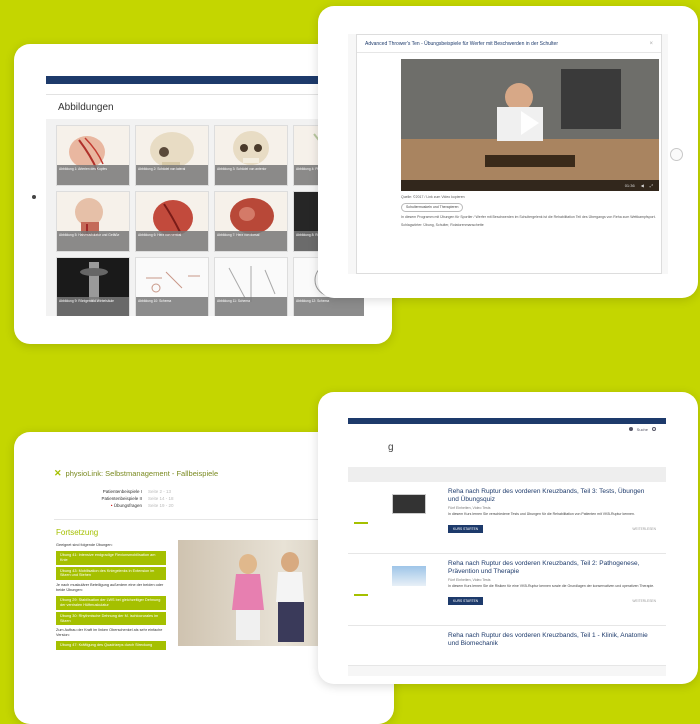 Image resolution: width=700 pixels, height=724 pixels. I want to click on toc-entry-active: • Übungsfragen Seite 19 - 20, so click(205, 505).